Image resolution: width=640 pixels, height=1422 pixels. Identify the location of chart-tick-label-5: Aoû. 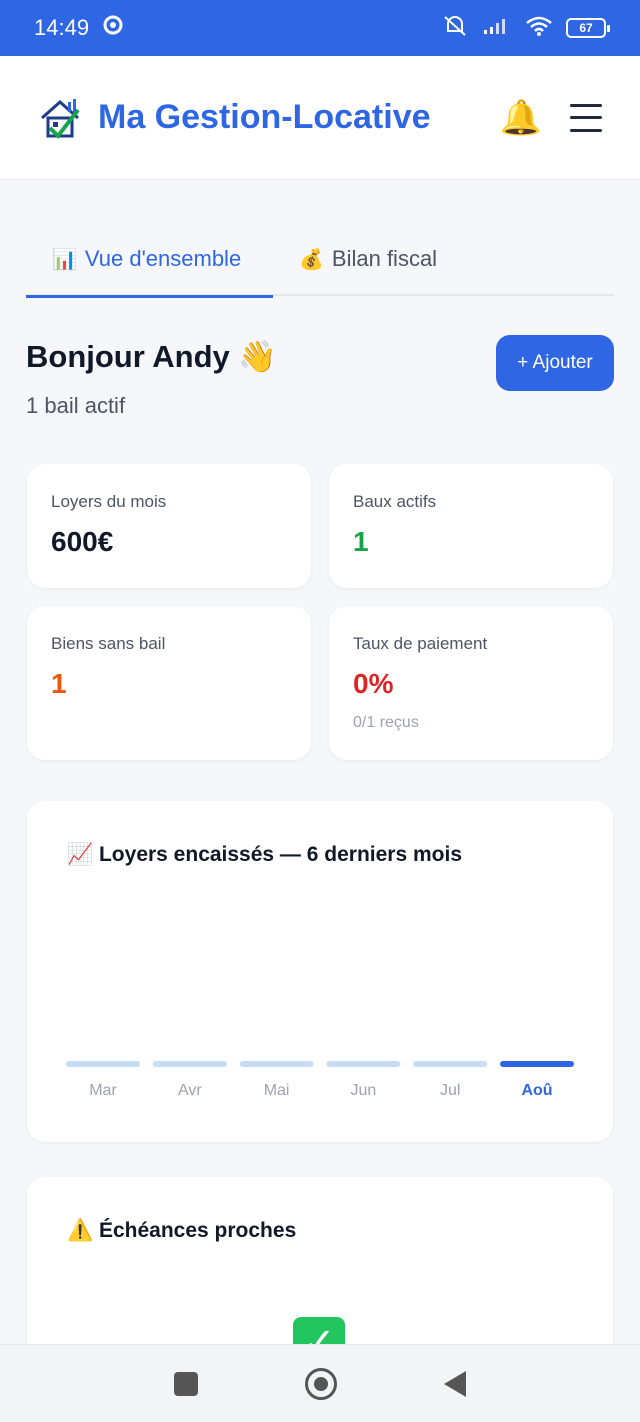
(536, 1090).